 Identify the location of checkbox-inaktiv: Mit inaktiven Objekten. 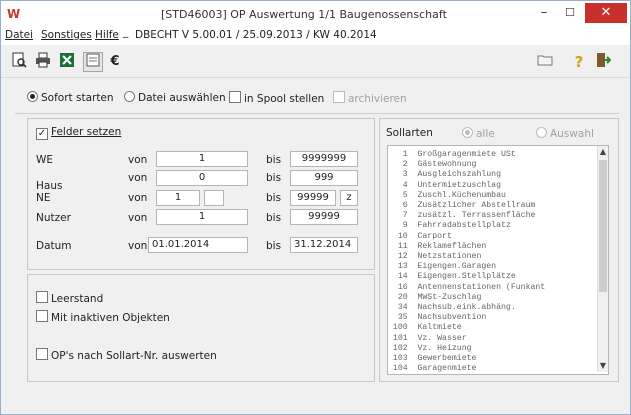
(103, 317).